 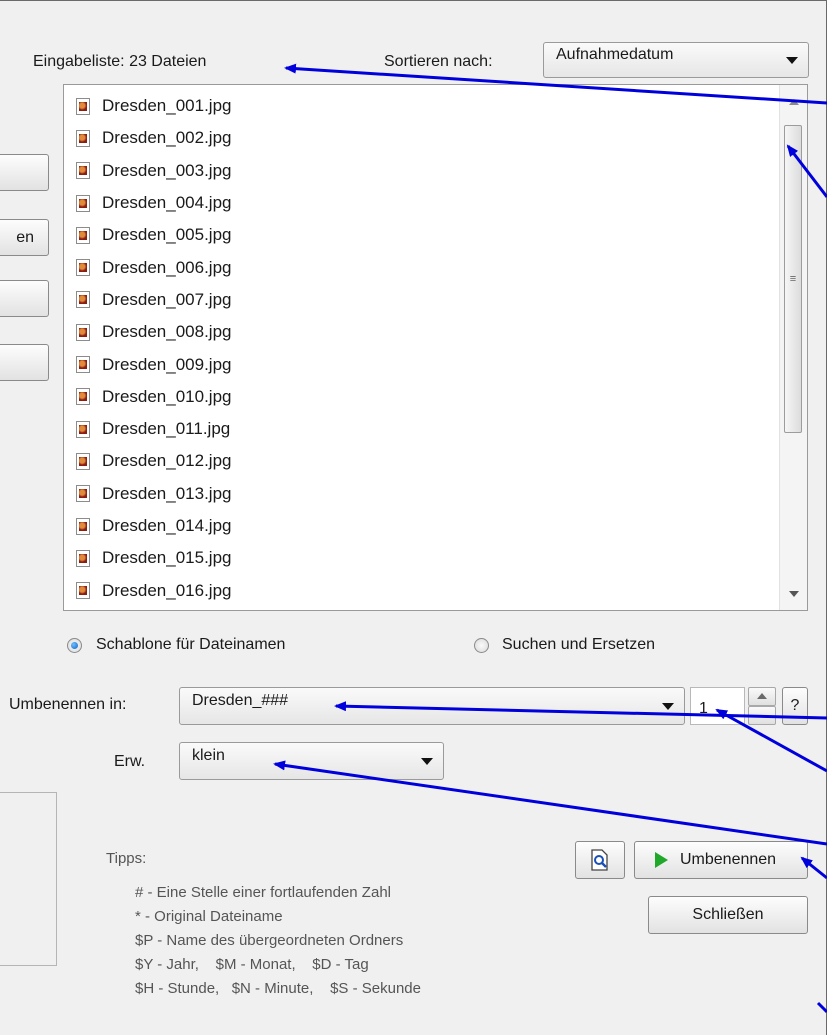 I want to click on file-list-scrollbar: ≡, so click(x=793, y=347).